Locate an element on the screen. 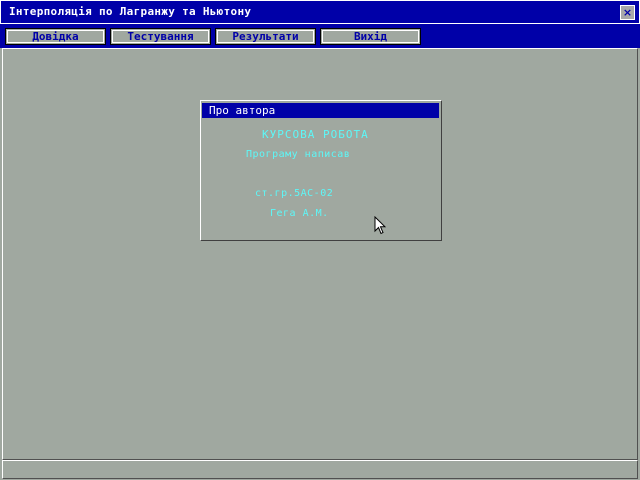  close-icon: × is located at coordinates (627, 12).